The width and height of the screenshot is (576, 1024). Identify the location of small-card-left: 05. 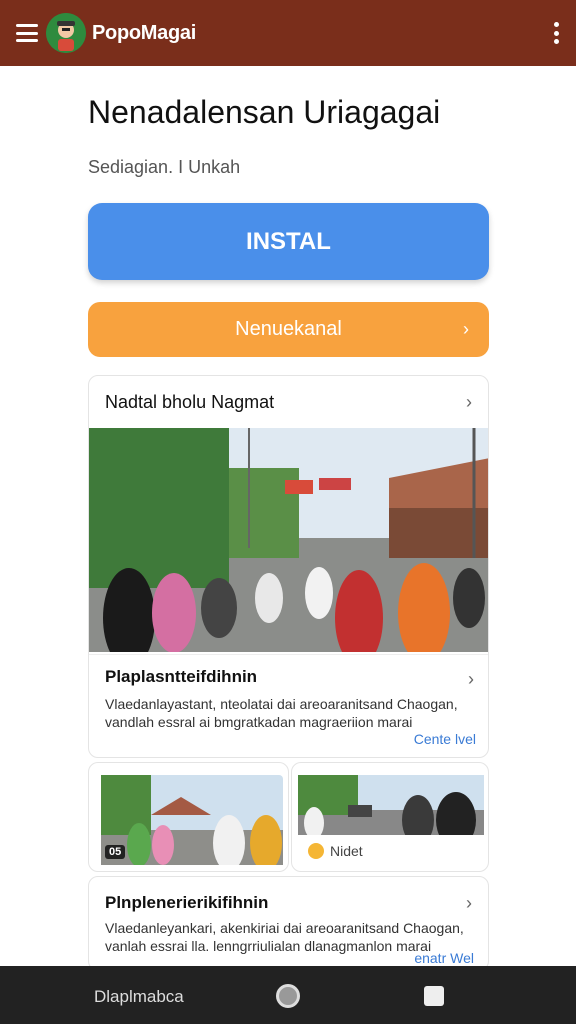
(188, 817).